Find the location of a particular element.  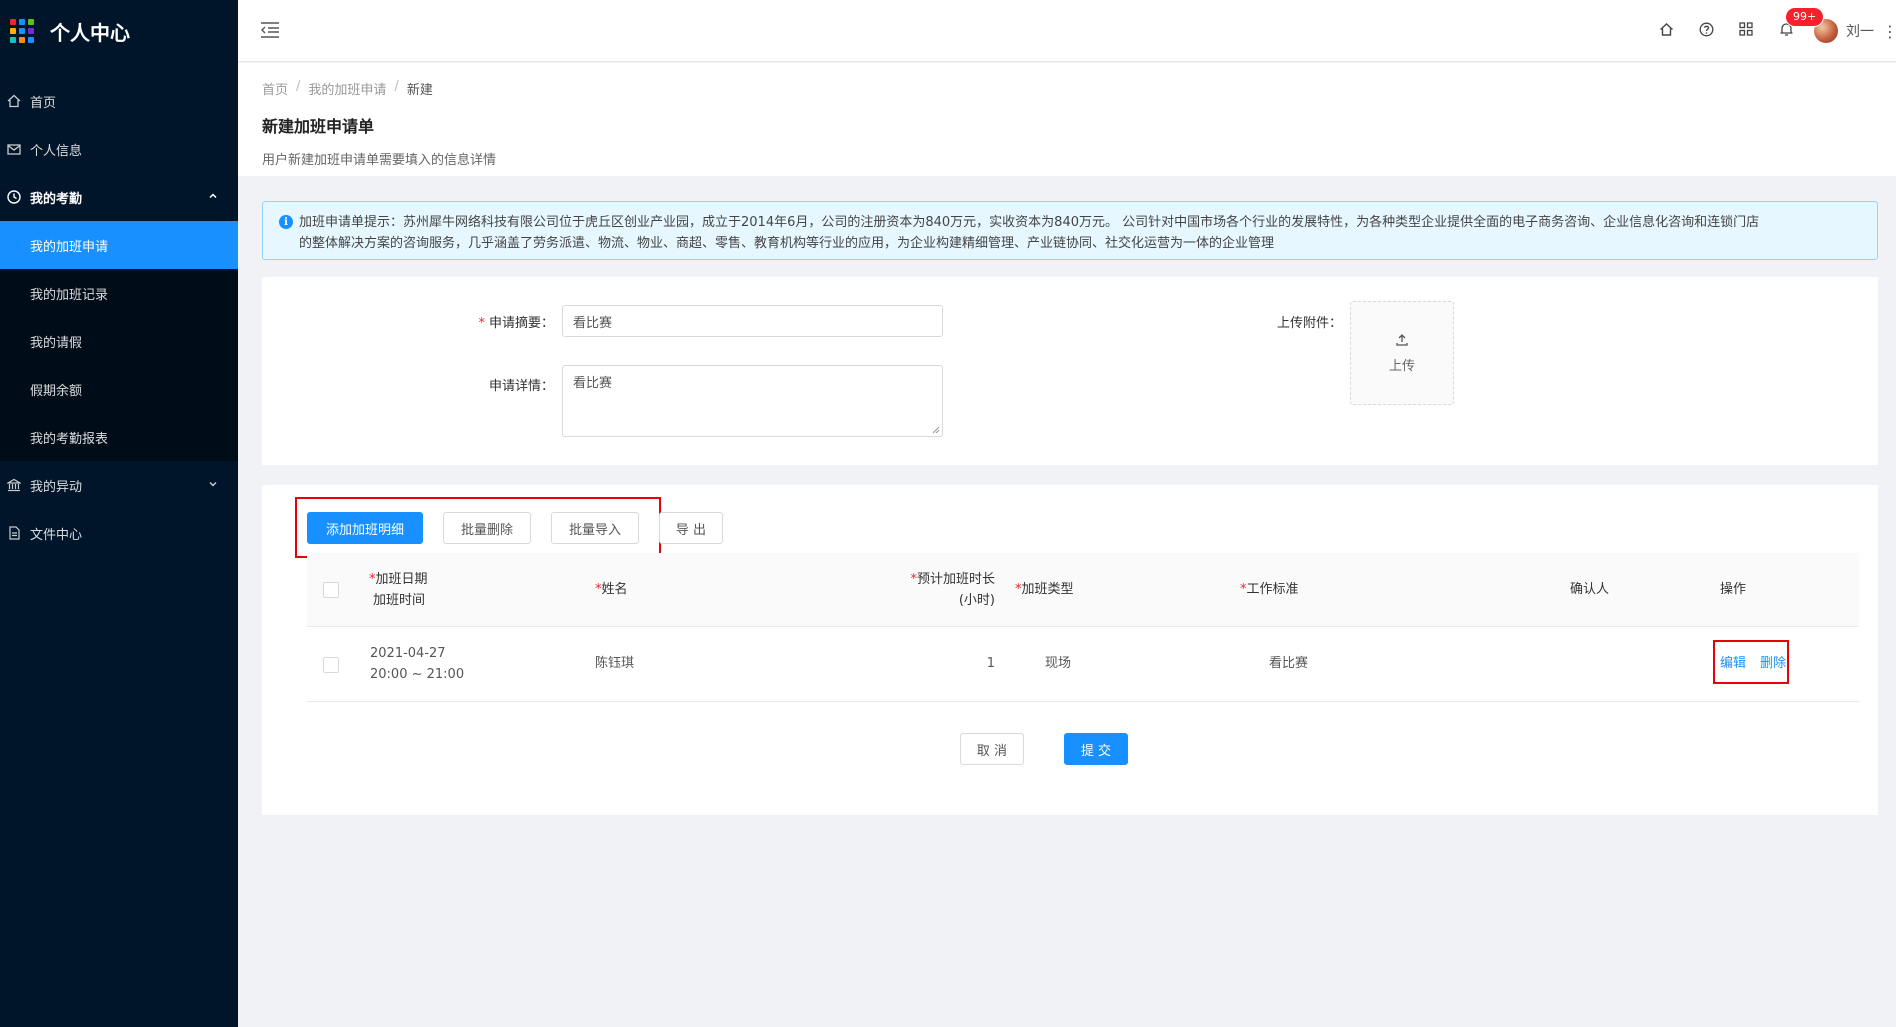

apps-icon is located at coordinates (1746, 31).